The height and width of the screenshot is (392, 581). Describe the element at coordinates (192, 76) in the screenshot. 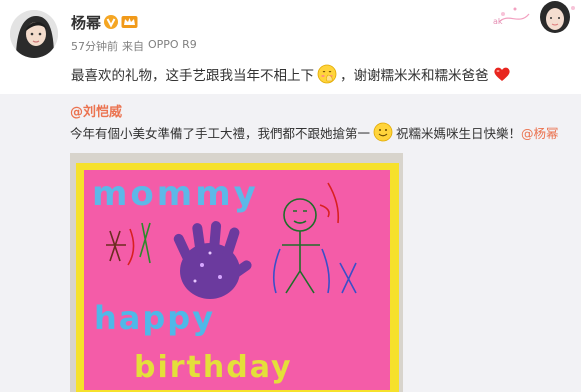

I see `post-text-part1: 最喜欢的礼物，这手艺跟我当年不相上下` at that location.